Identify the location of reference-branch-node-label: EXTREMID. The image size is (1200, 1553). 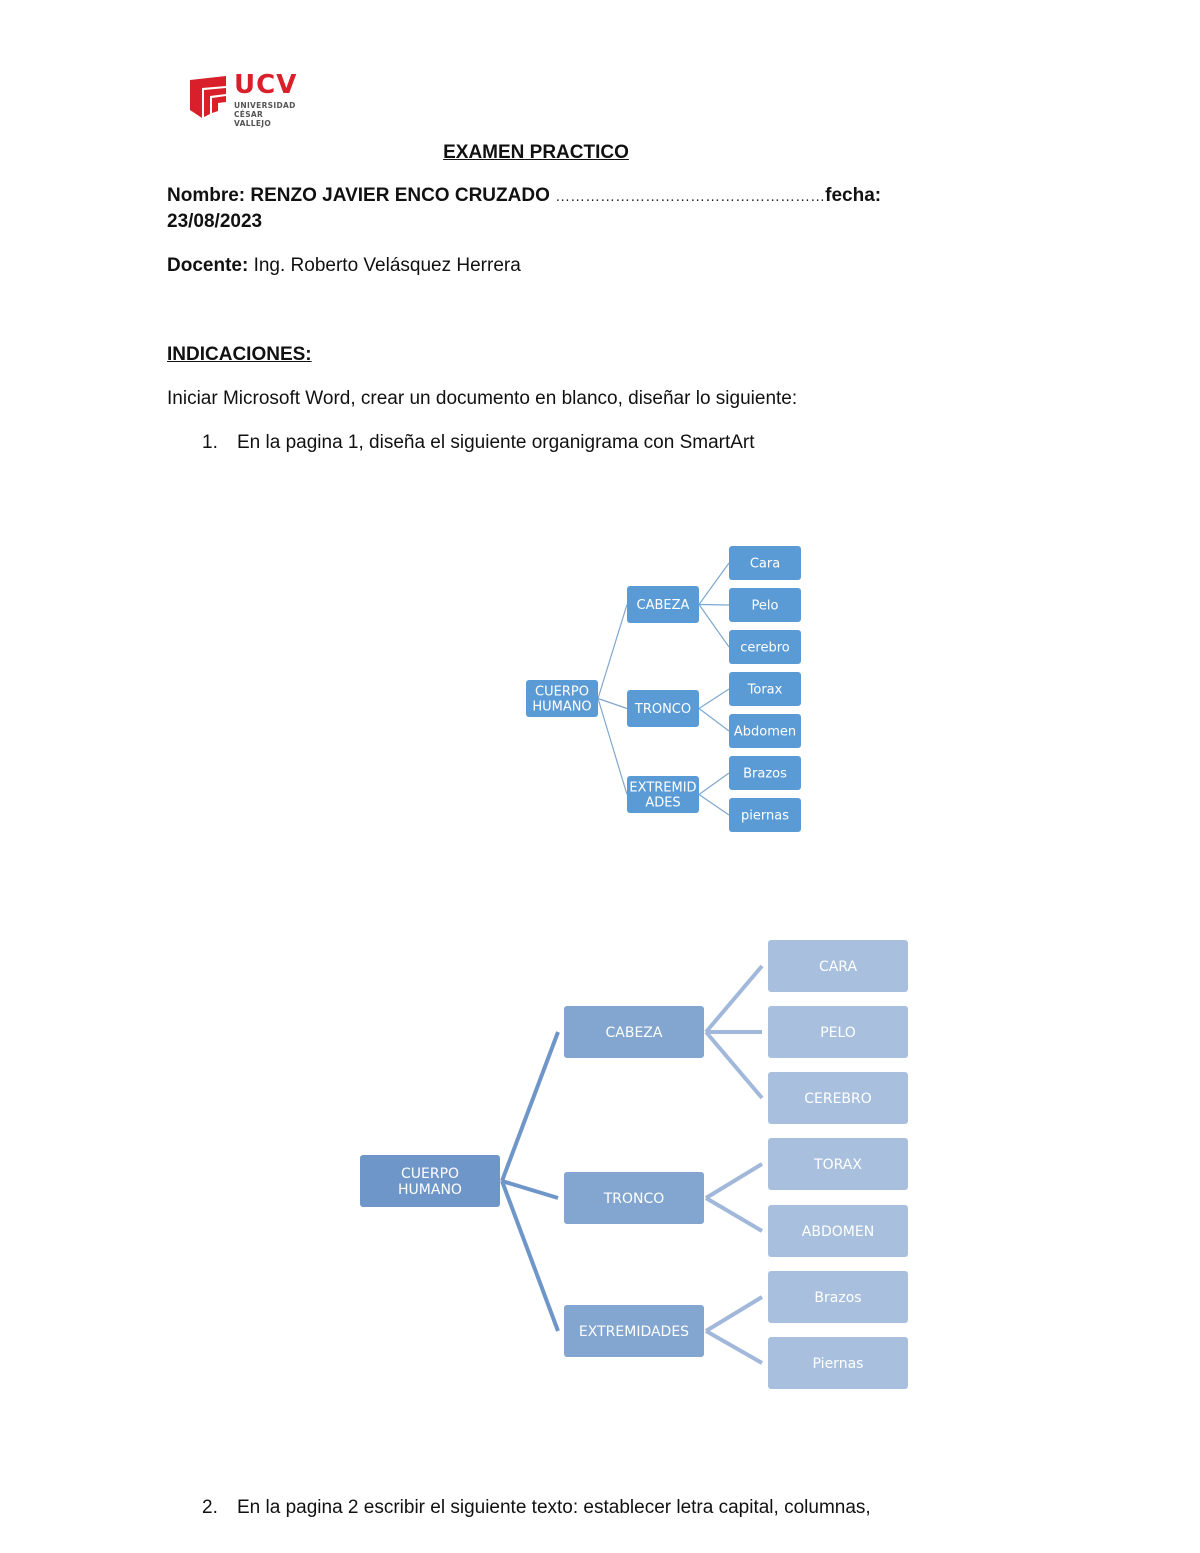
(662, 788).